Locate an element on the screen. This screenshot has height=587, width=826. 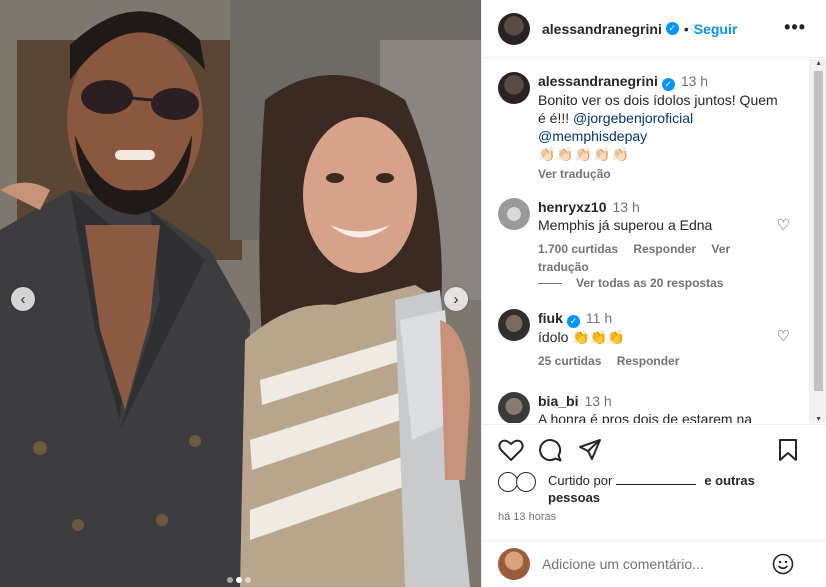
comment-text: ídolo 👏👏👏 is located at coordinates (581, 337).